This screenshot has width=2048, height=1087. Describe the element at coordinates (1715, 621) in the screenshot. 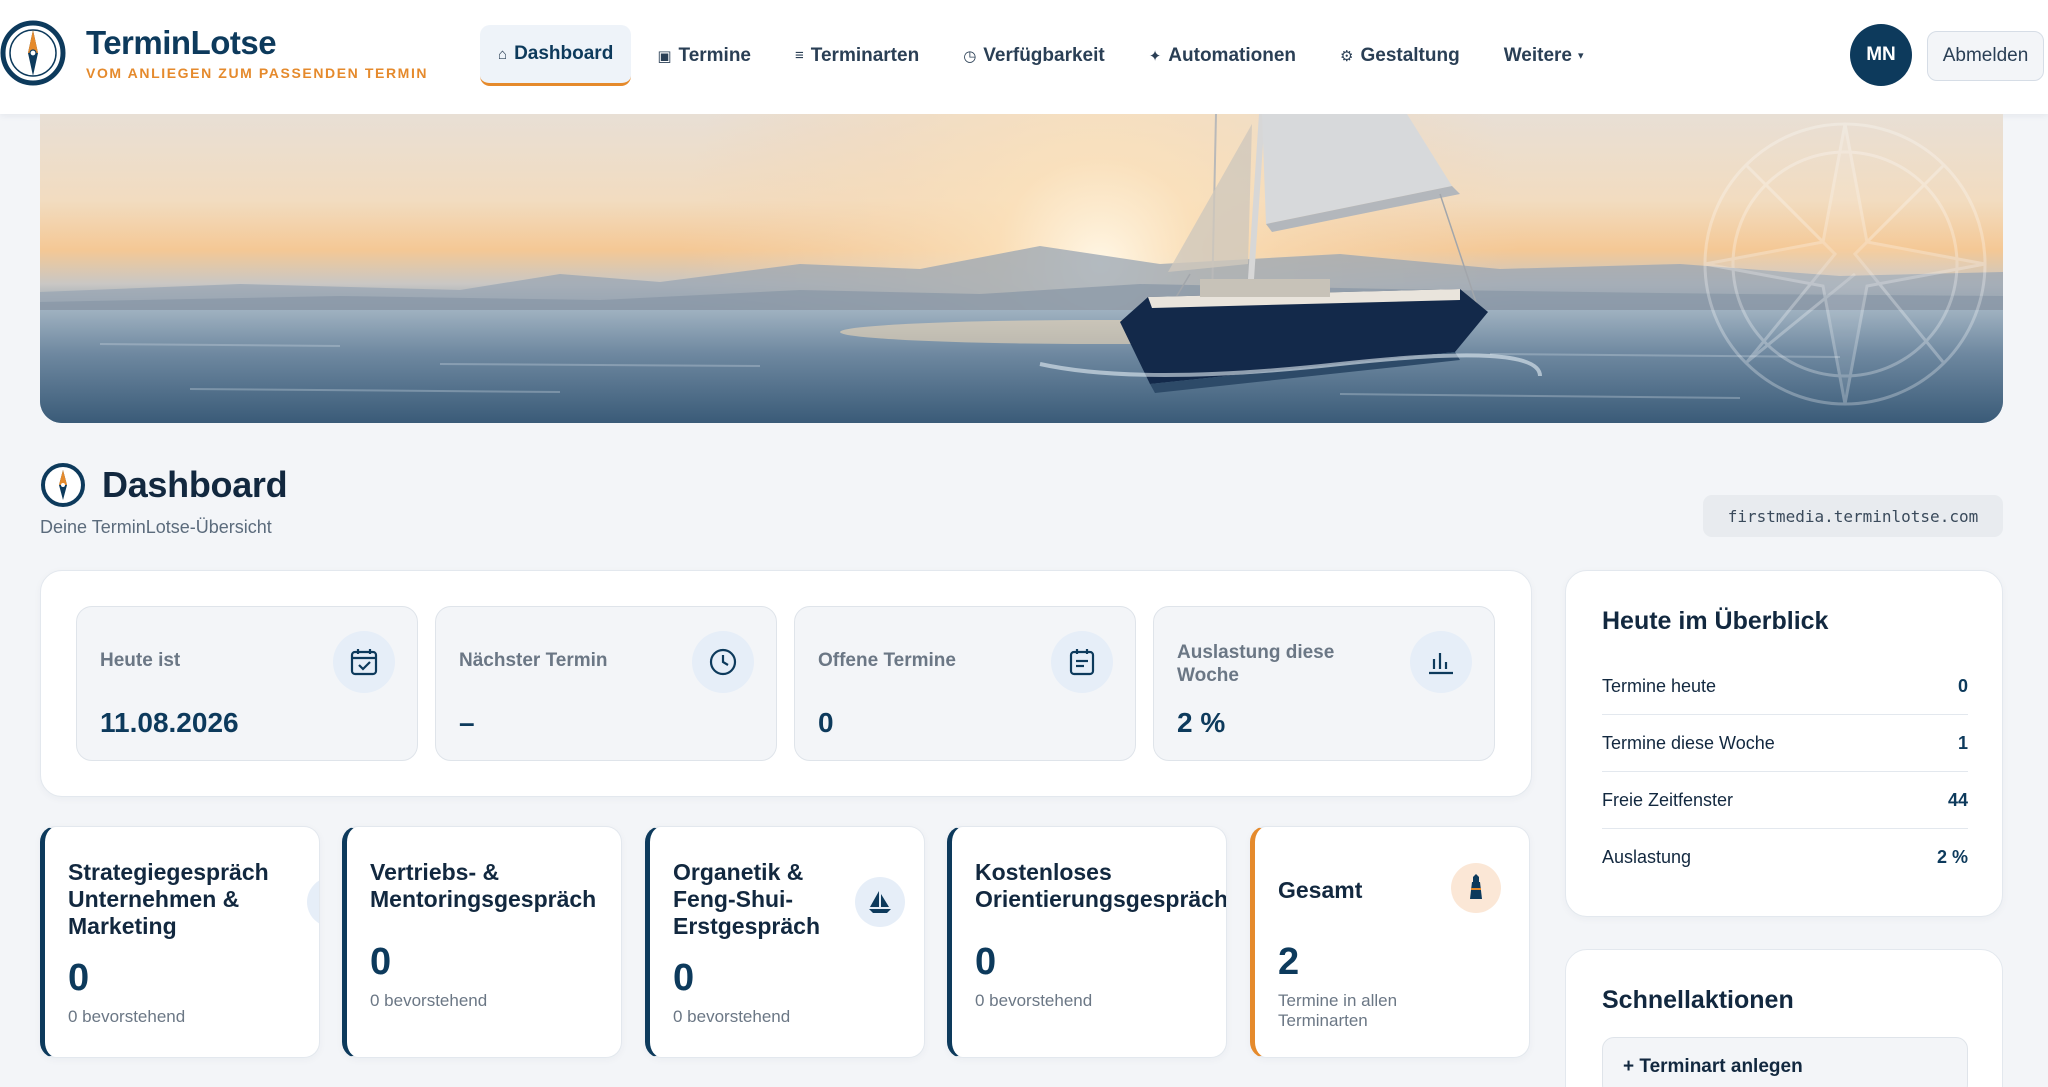

I see `overview-title: Heute im Überblick` at that location.